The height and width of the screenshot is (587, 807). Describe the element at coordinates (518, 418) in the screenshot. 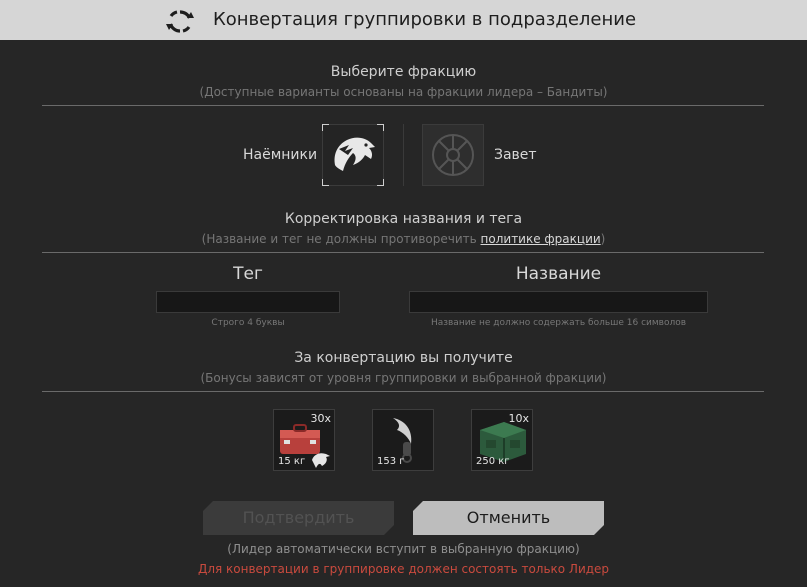

I see `item-count: 10x` at that location.